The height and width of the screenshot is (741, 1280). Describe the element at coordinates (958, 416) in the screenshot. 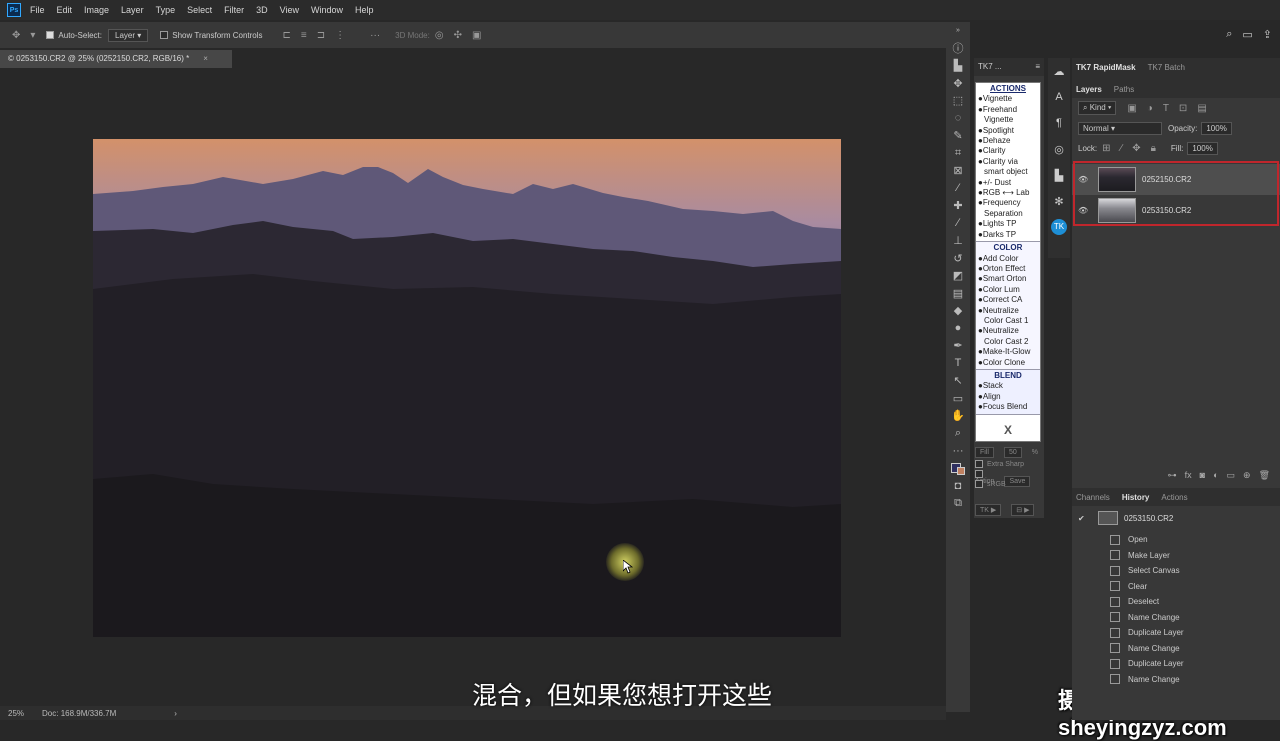

I see `hand-tool-icon: ✋` at that location.